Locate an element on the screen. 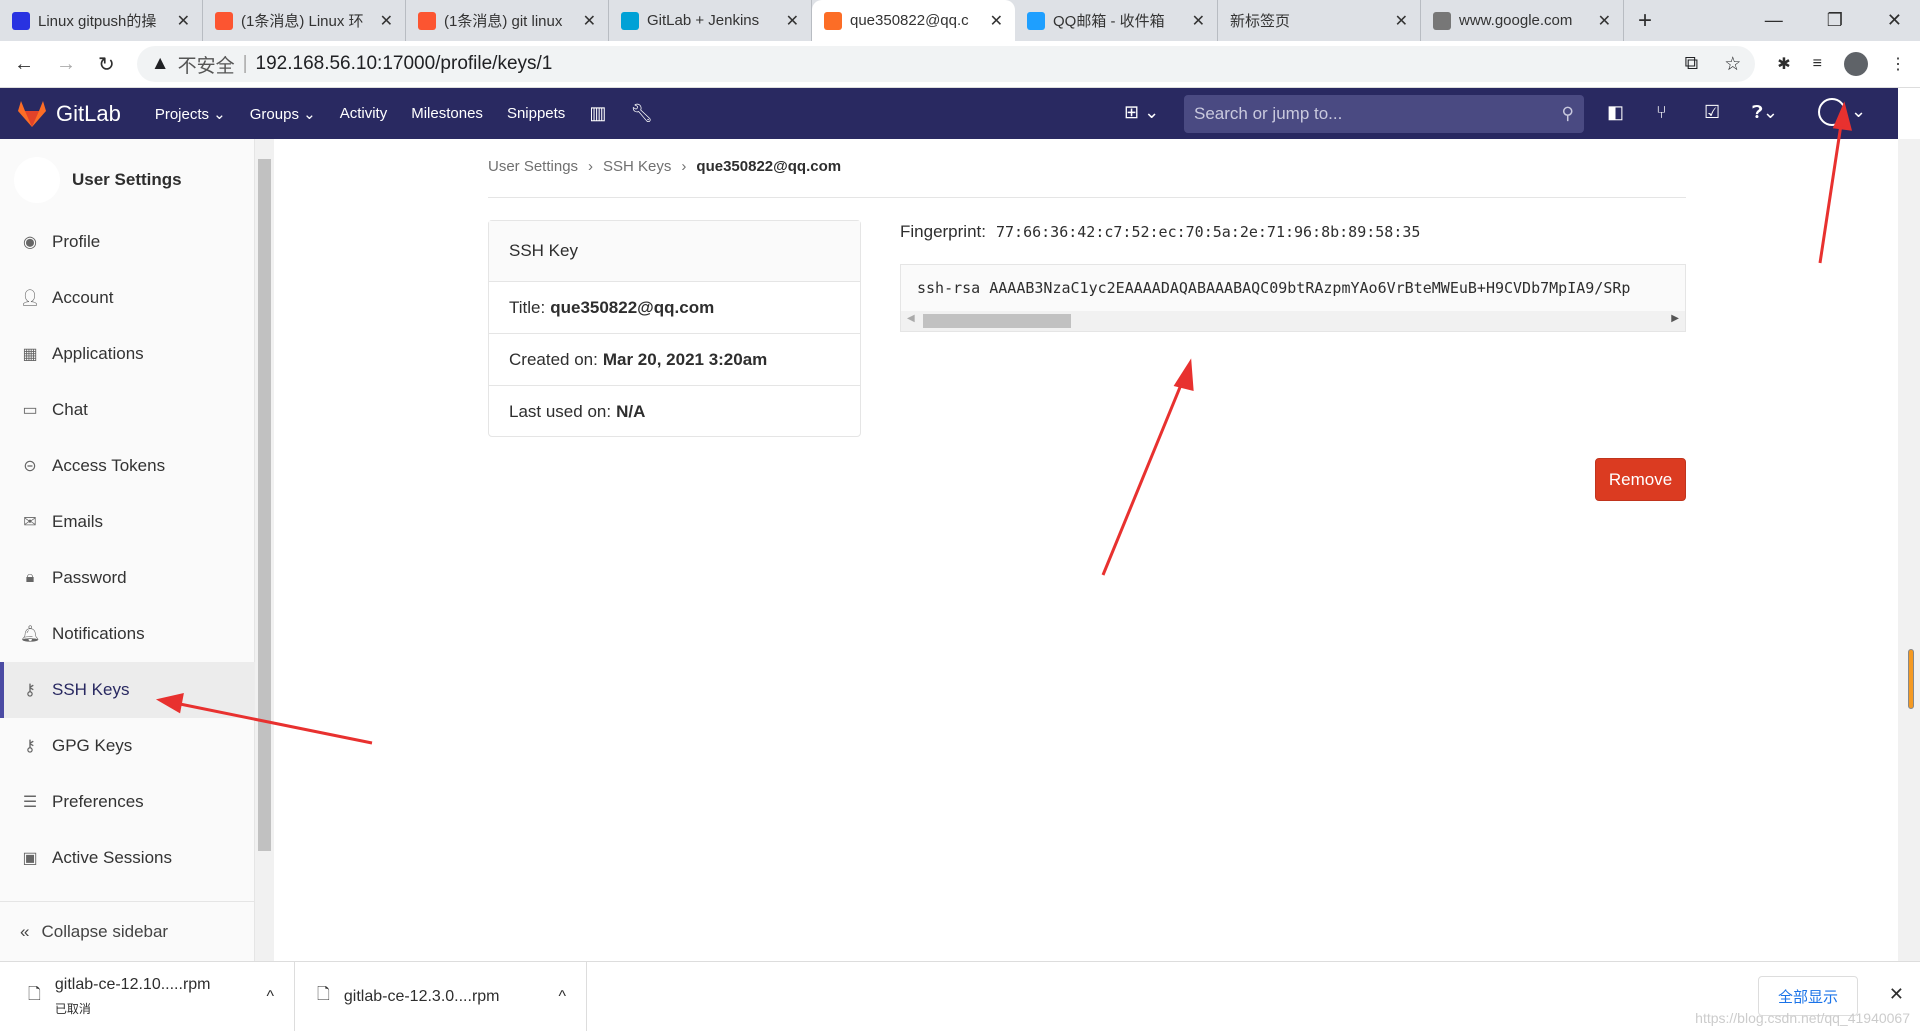 This screenshot has height=1031, width=1920. nav-snippets: Snippets is located at coordinates (536, 113).